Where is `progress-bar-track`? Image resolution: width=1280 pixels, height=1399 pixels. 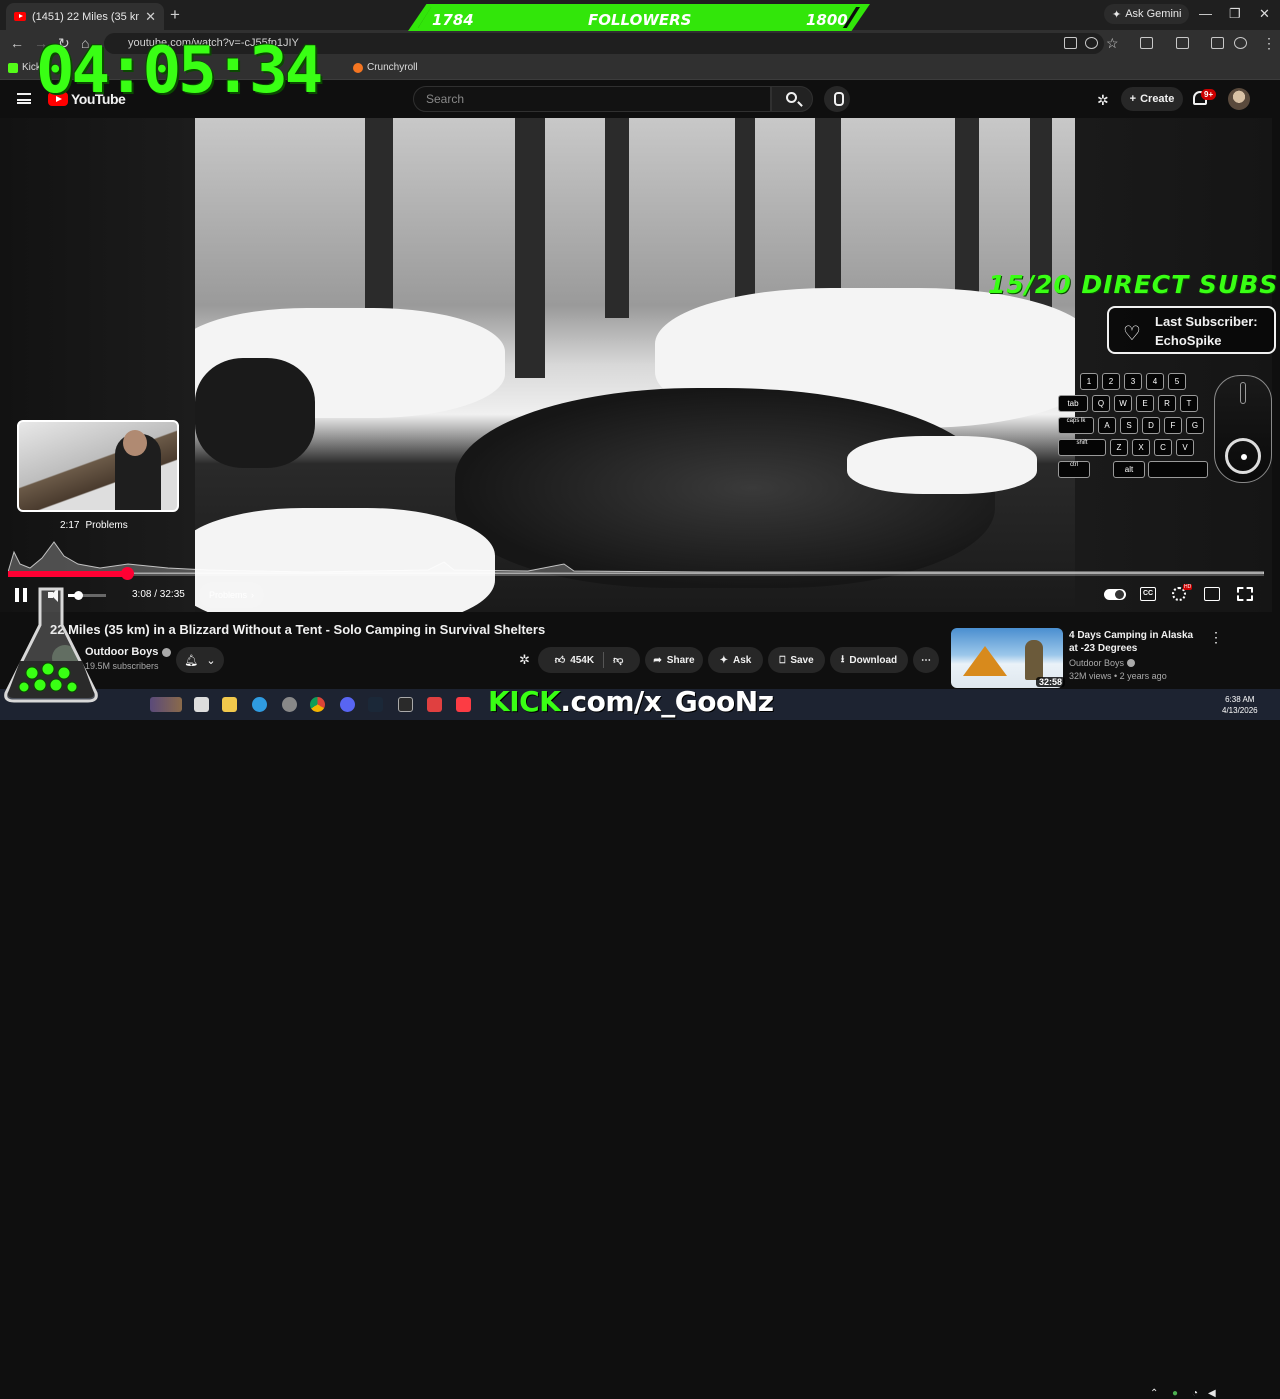
progress-bar-track is located at coordinates (636, 574).